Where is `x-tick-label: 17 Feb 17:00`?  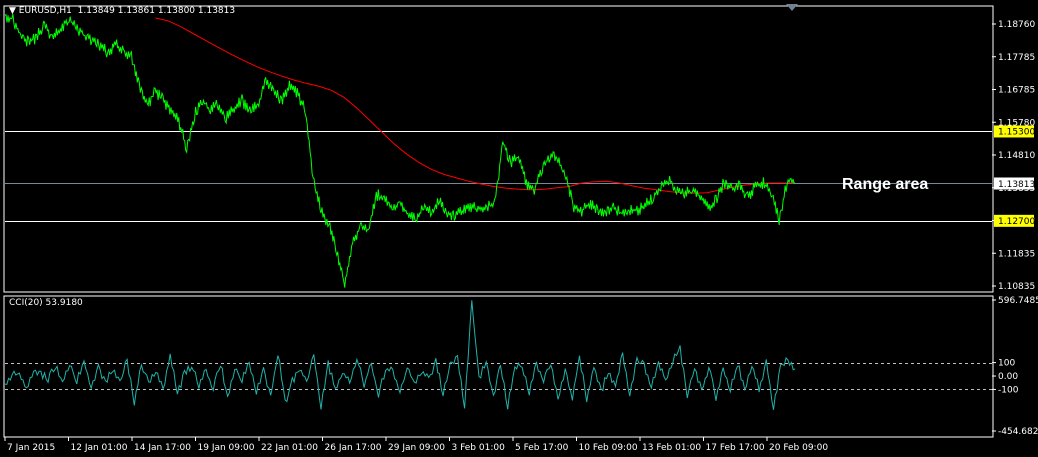
x-tick-label: 17 Feb 17:00 is located at coordinates (735, 448).